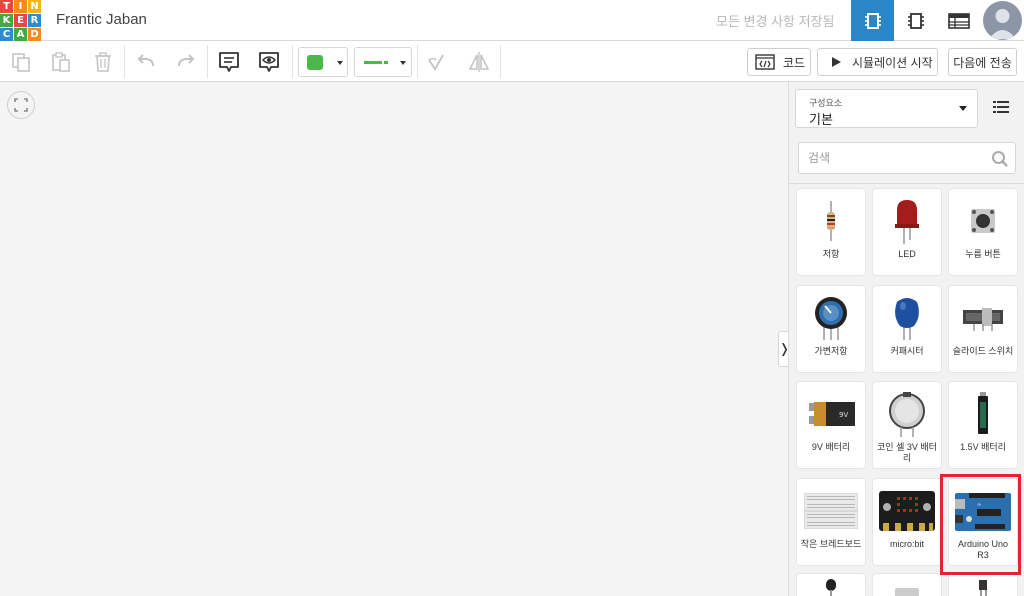 This screenshot has width=1024, height=596. What do you see at coordinates (512, 61) in the screenshot?
I see `edit-toolbar: 코드 시뮬레이션 시작 다음에 전송` at bounding box center [512, 61].